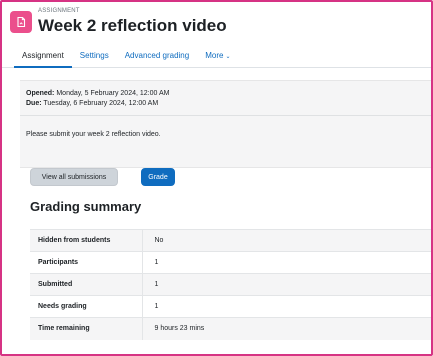 The image size is (433, 356). Describe the element at coordinates (179, 329) in the screenshot. I see `row-value: 9 hours 23 mins` at that location.